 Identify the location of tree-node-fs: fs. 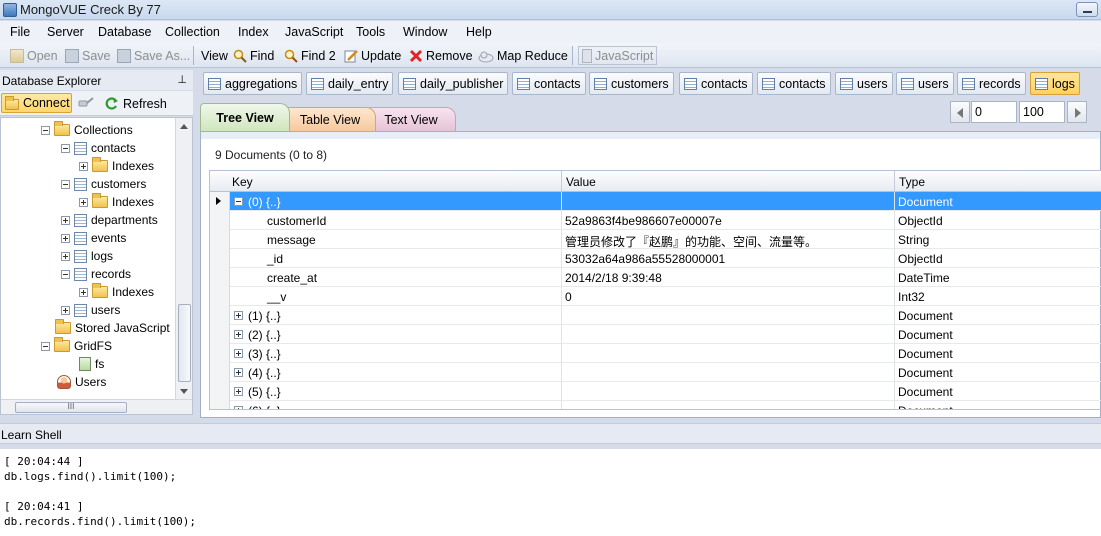
(91, 364).